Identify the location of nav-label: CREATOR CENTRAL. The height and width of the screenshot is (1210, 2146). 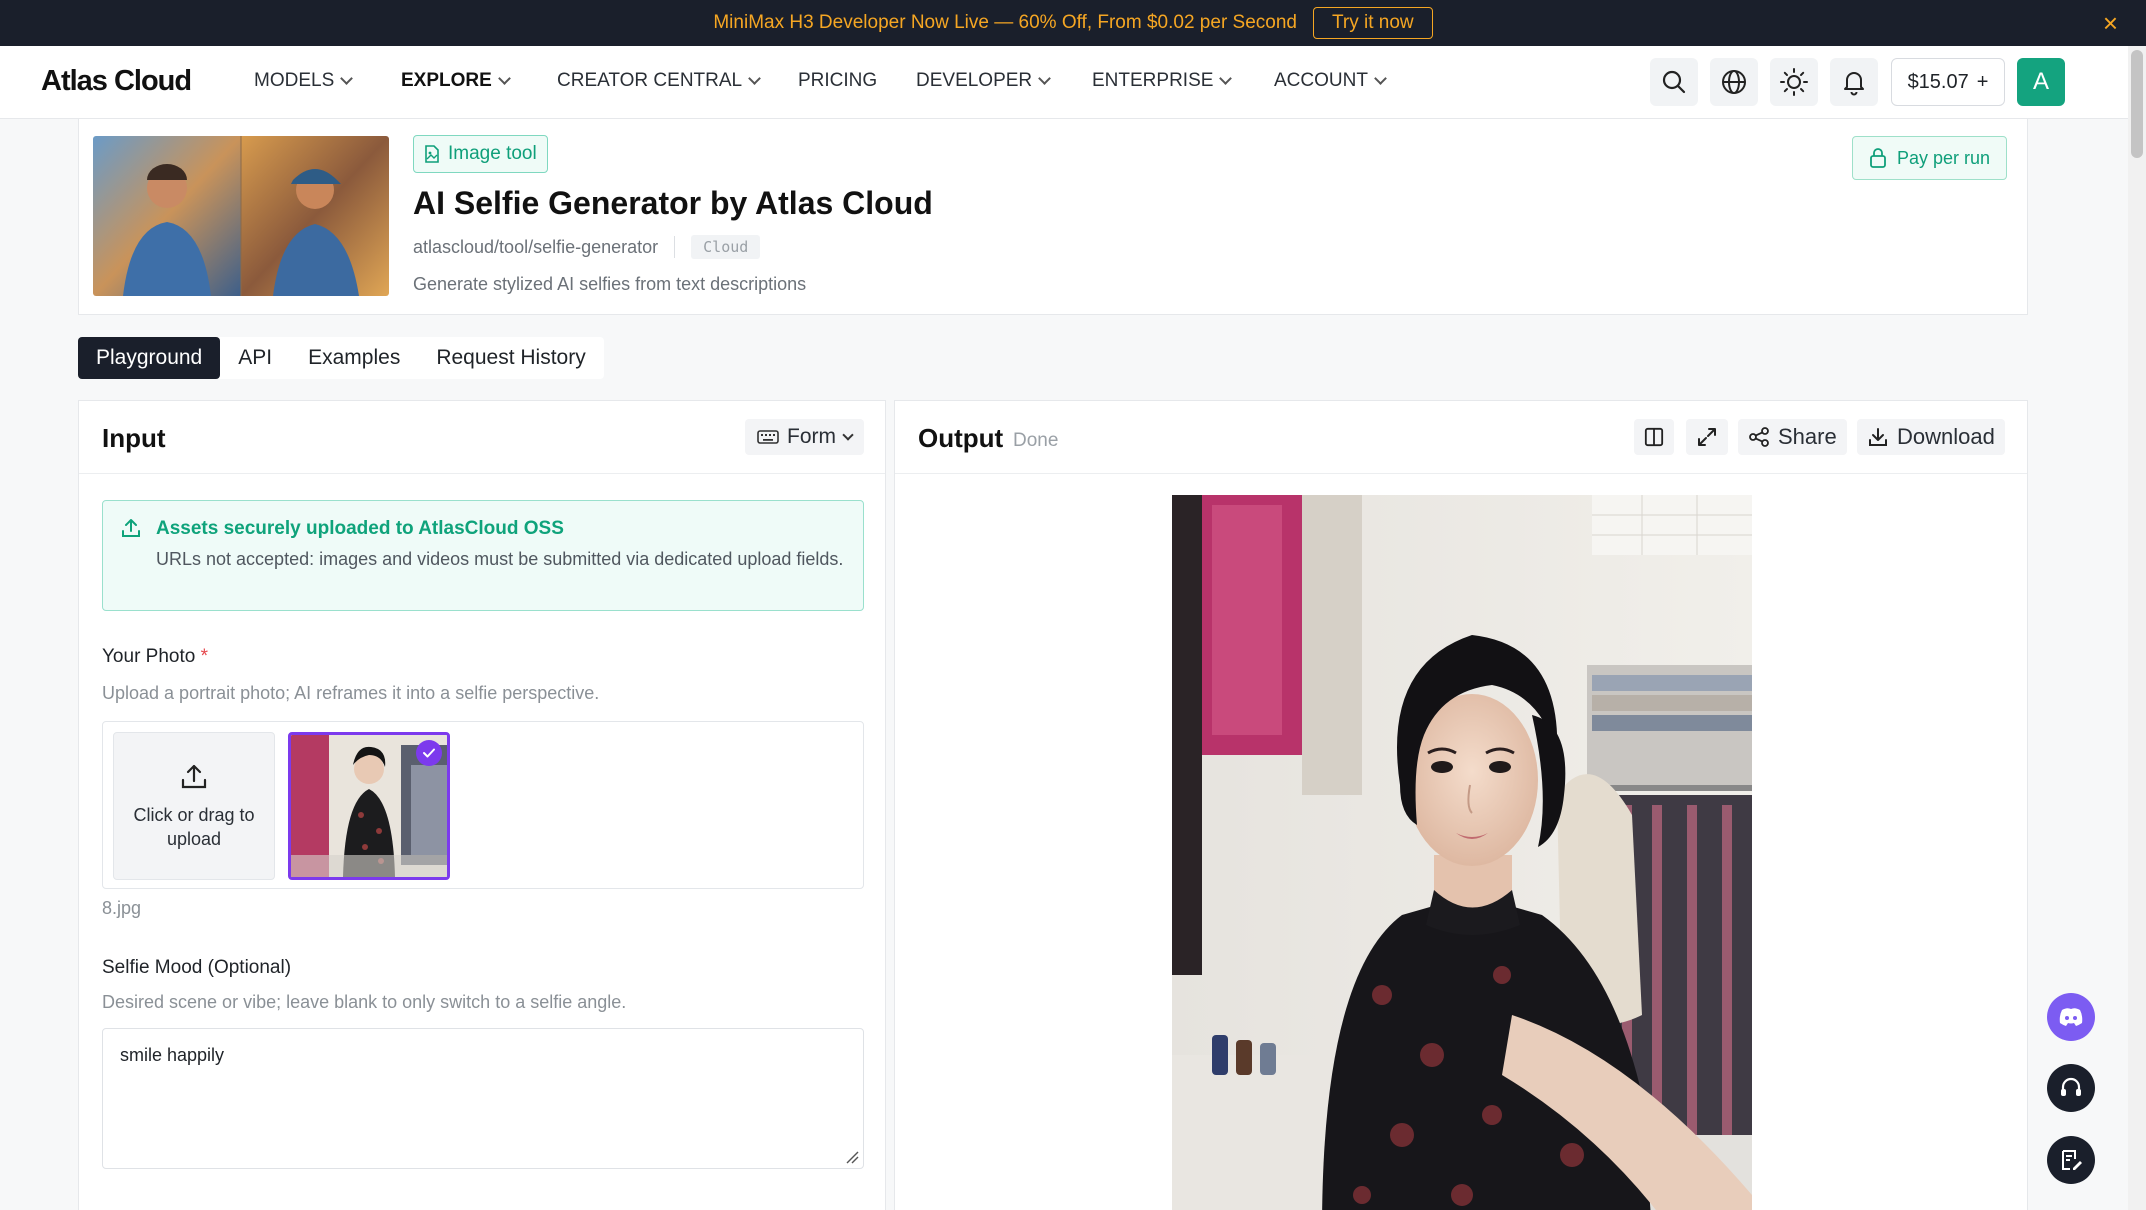
(650, 80).